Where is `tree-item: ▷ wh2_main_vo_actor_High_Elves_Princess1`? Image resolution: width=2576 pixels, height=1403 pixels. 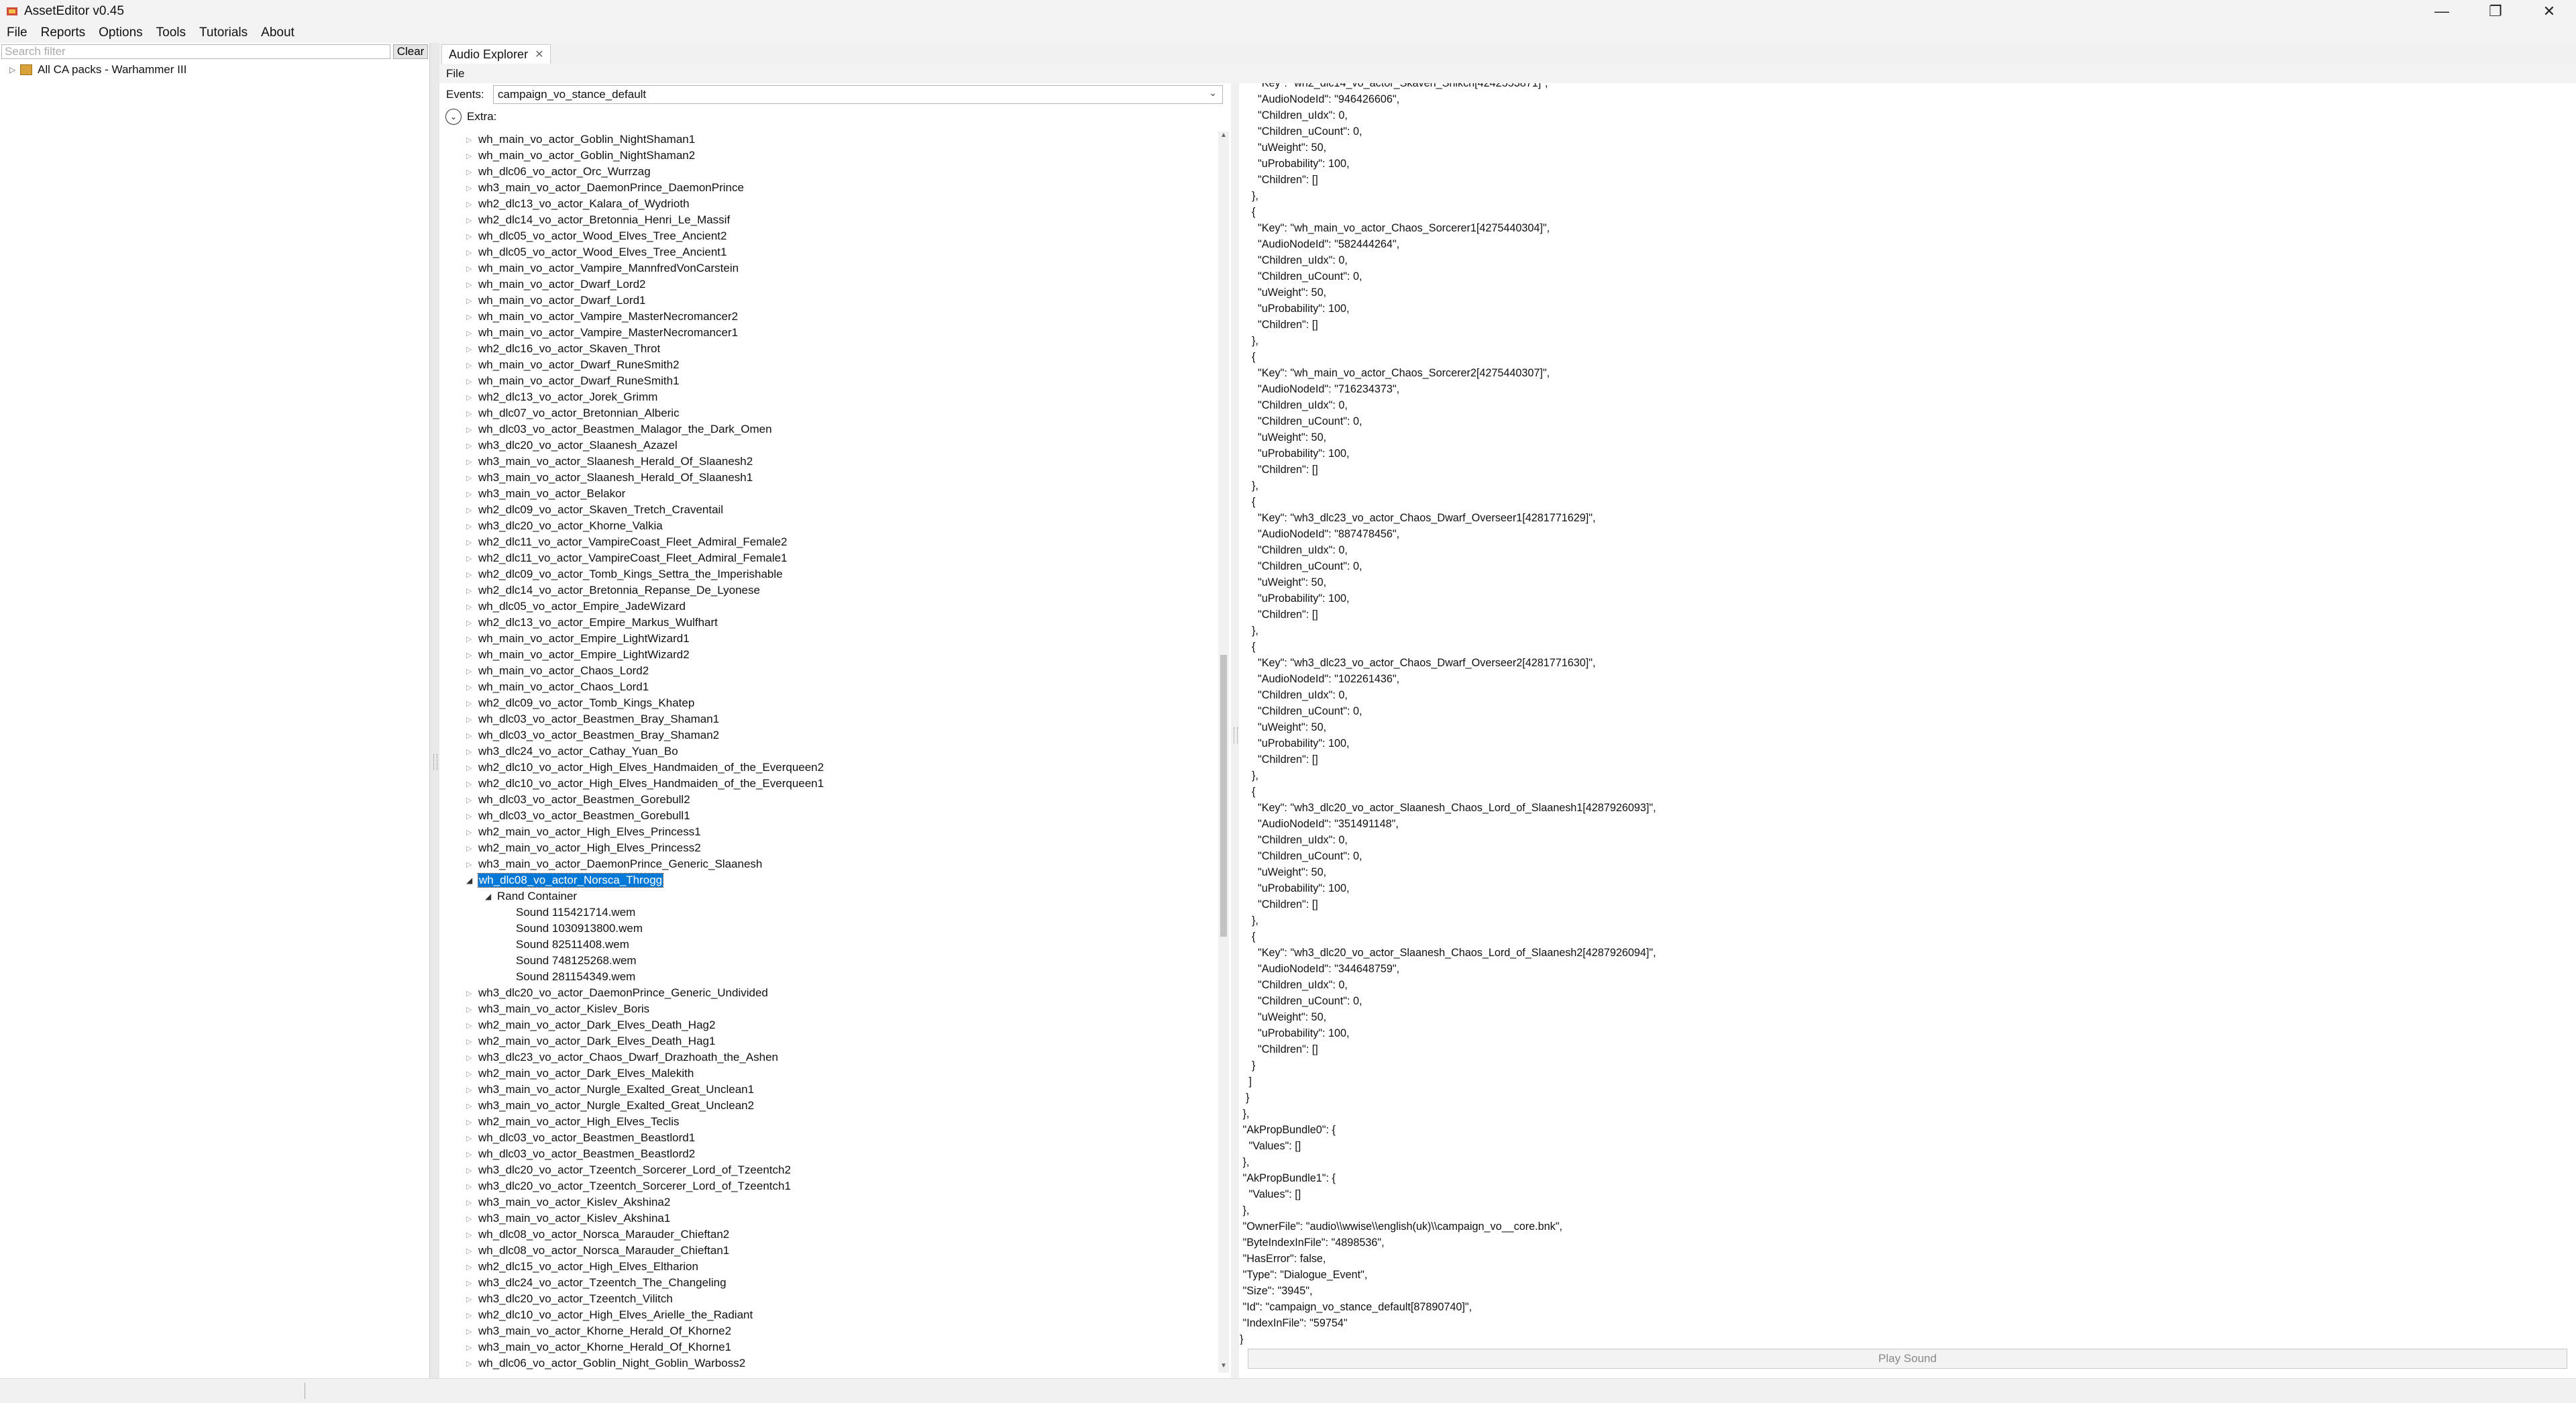 tree-item: ▷ wh2_main_vo_actor_High_Elves_Princess1 is located at coordinates (833, 832).